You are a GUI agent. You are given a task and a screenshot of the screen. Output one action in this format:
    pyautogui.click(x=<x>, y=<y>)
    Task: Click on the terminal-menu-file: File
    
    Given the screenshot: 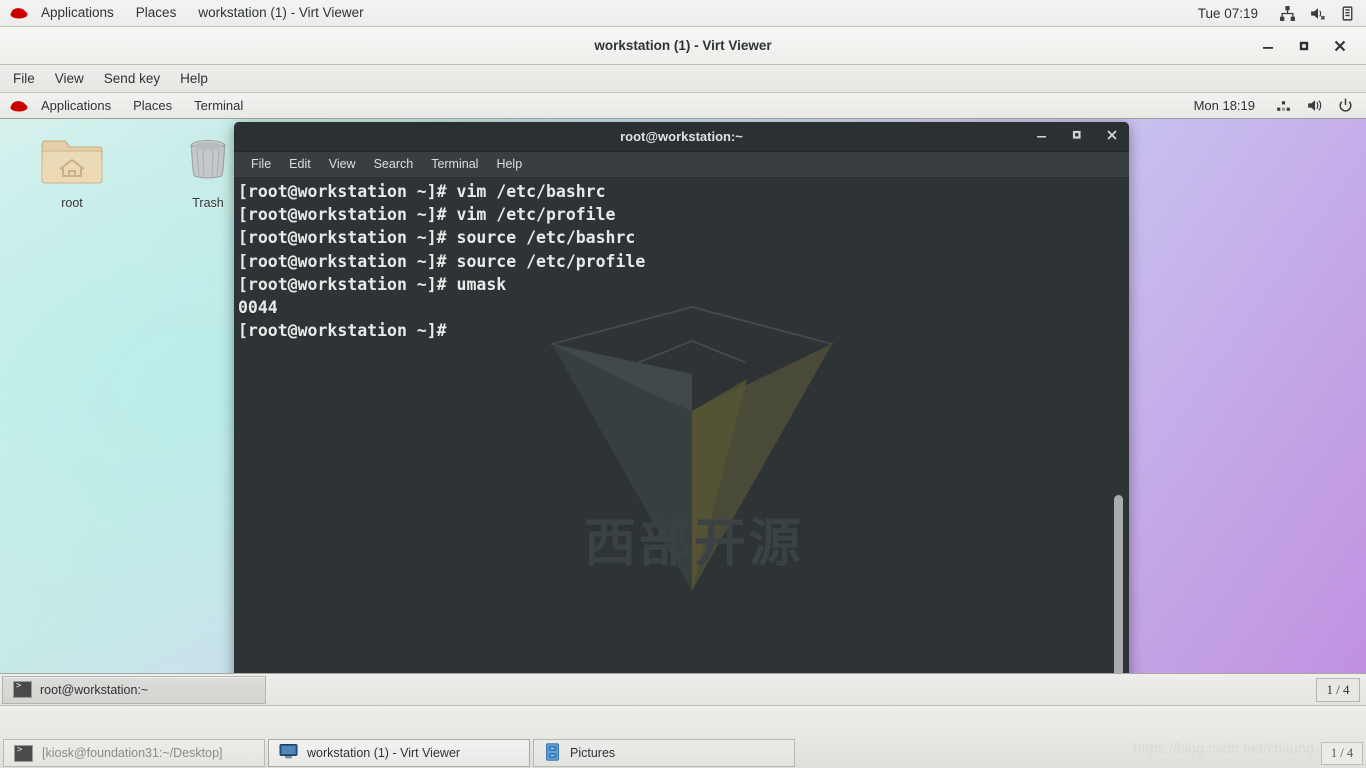 What is the action you would take?
    pyautogui.click(x=261, y=164)
    